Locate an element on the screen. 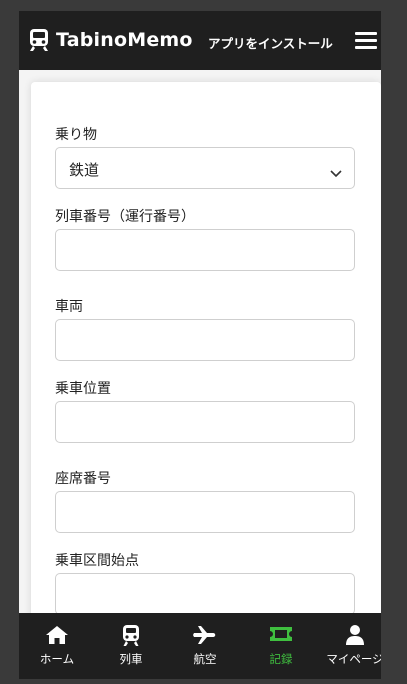 The height and width of the screenshot is (684, 407). train-number-field is located at coordinates (205, 250).